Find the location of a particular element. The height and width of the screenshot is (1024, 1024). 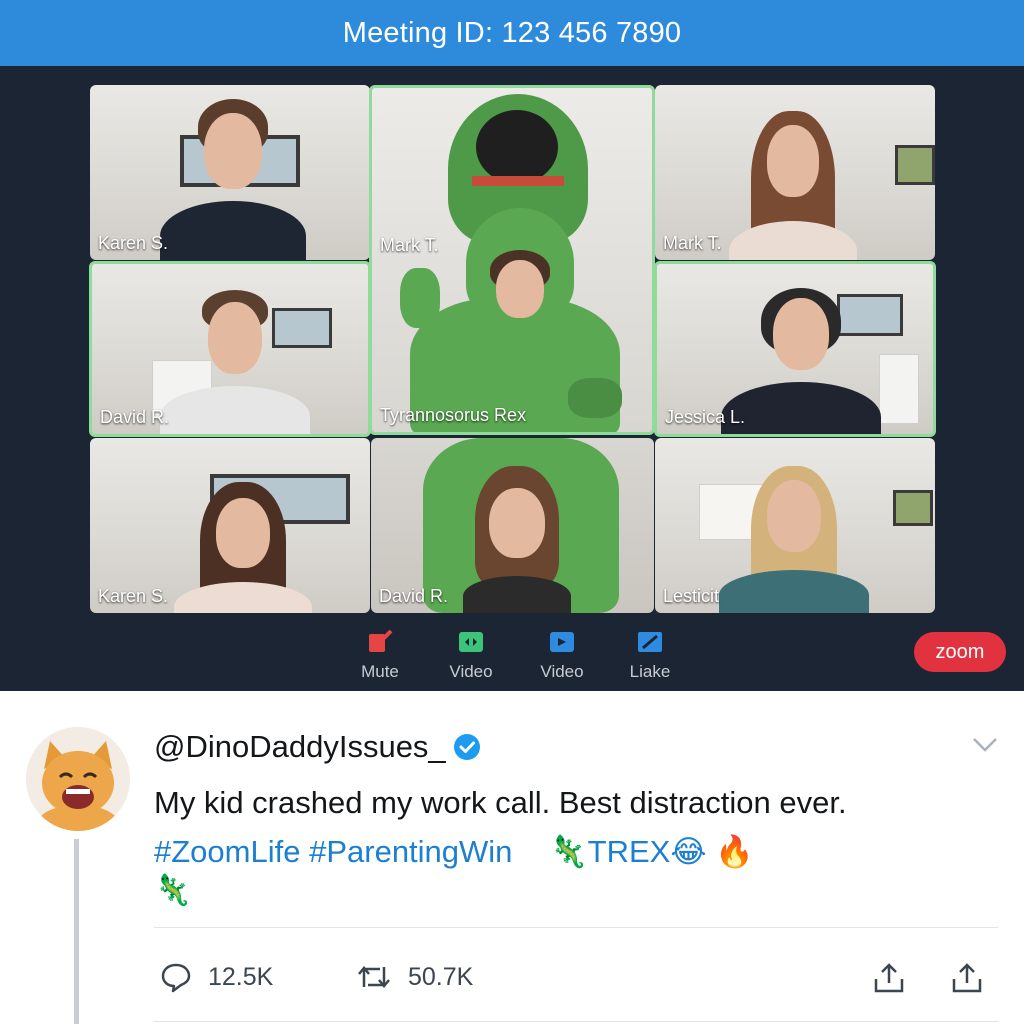

reply-button: 12.5K is located at coordinates (216, 977).